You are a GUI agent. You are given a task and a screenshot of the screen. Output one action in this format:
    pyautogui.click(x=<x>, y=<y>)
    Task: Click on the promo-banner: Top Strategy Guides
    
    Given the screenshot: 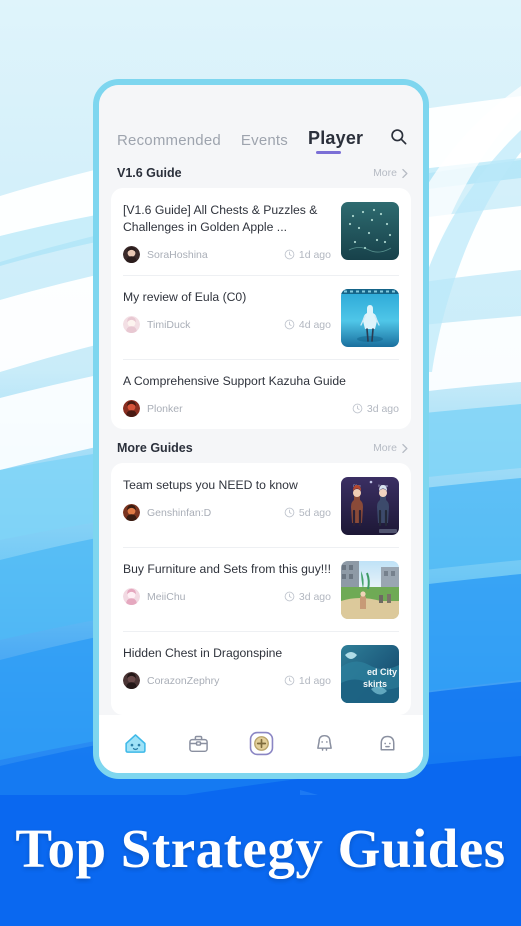 What is the action you would take?
    pyautogui.click(x=260, y=860)
    